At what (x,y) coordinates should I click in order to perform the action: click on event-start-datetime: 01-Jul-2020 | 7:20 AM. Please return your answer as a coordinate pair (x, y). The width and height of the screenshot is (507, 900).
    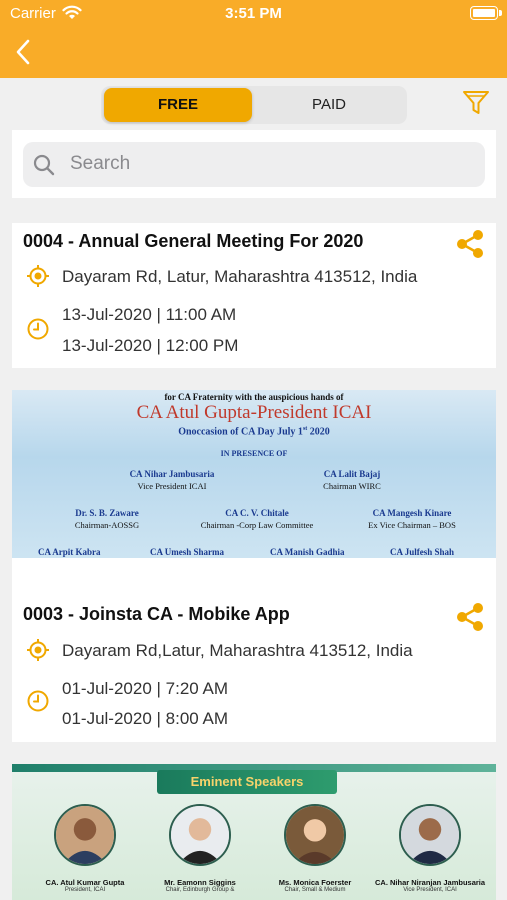
    Looking at the image, I should click on (145, 688).